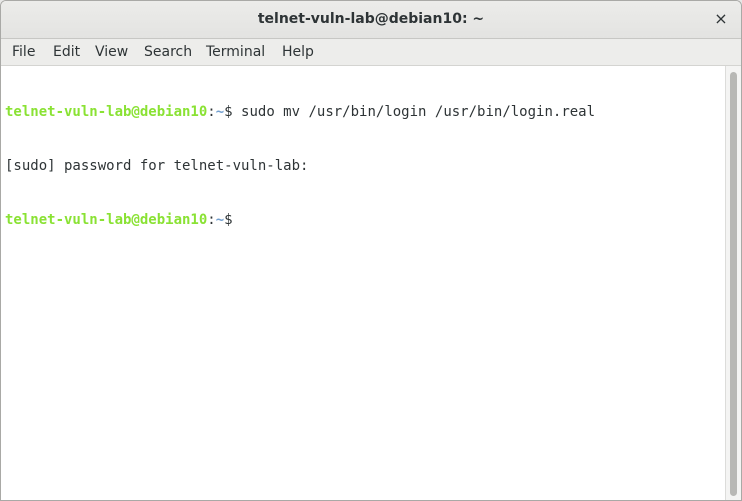 This screenshot has width=742, height=501. What do you see at coordinates (168, 52) in the screenshot?
I see `menu-search: Search` at bounding box center [168, 52].